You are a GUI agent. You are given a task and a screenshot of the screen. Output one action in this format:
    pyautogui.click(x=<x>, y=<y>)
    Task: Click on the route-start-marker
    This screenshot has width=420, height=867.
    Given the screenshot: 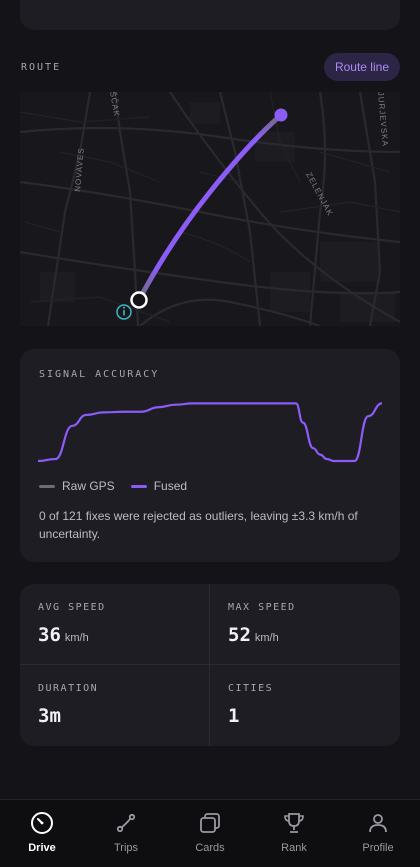 What is the action you would take?
    pyautogui.click(x=139, y=300)
    